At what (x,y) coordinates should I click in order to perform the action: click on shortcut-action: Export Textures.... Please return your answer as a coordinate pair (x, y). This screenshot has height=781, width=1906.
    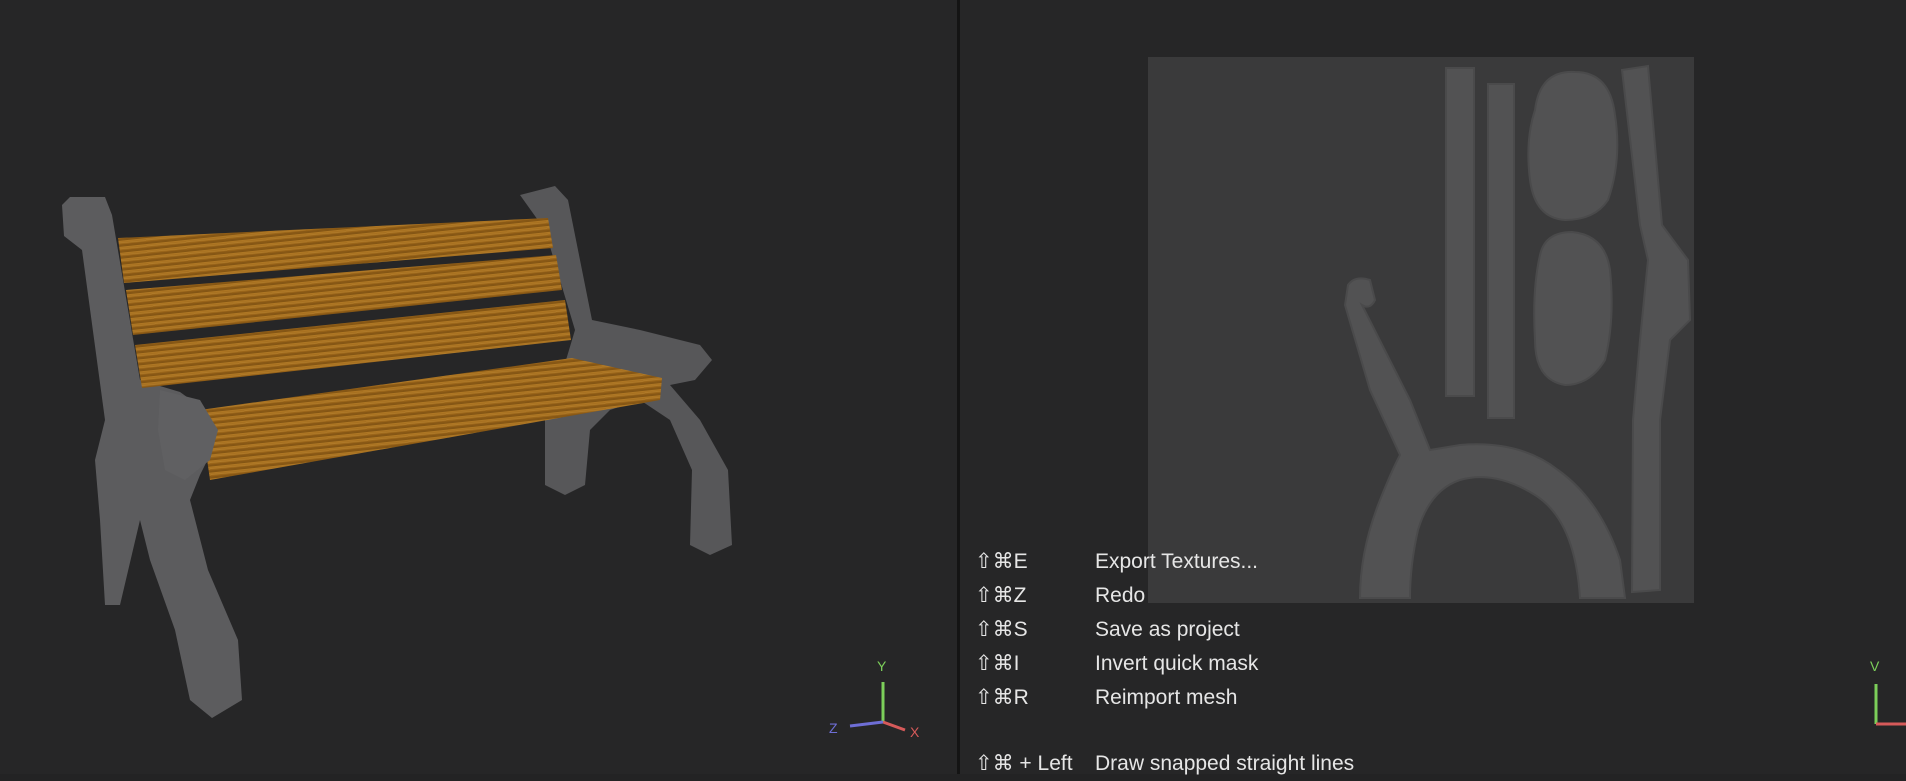
    Looking at the image, I should click on (1177, 561).